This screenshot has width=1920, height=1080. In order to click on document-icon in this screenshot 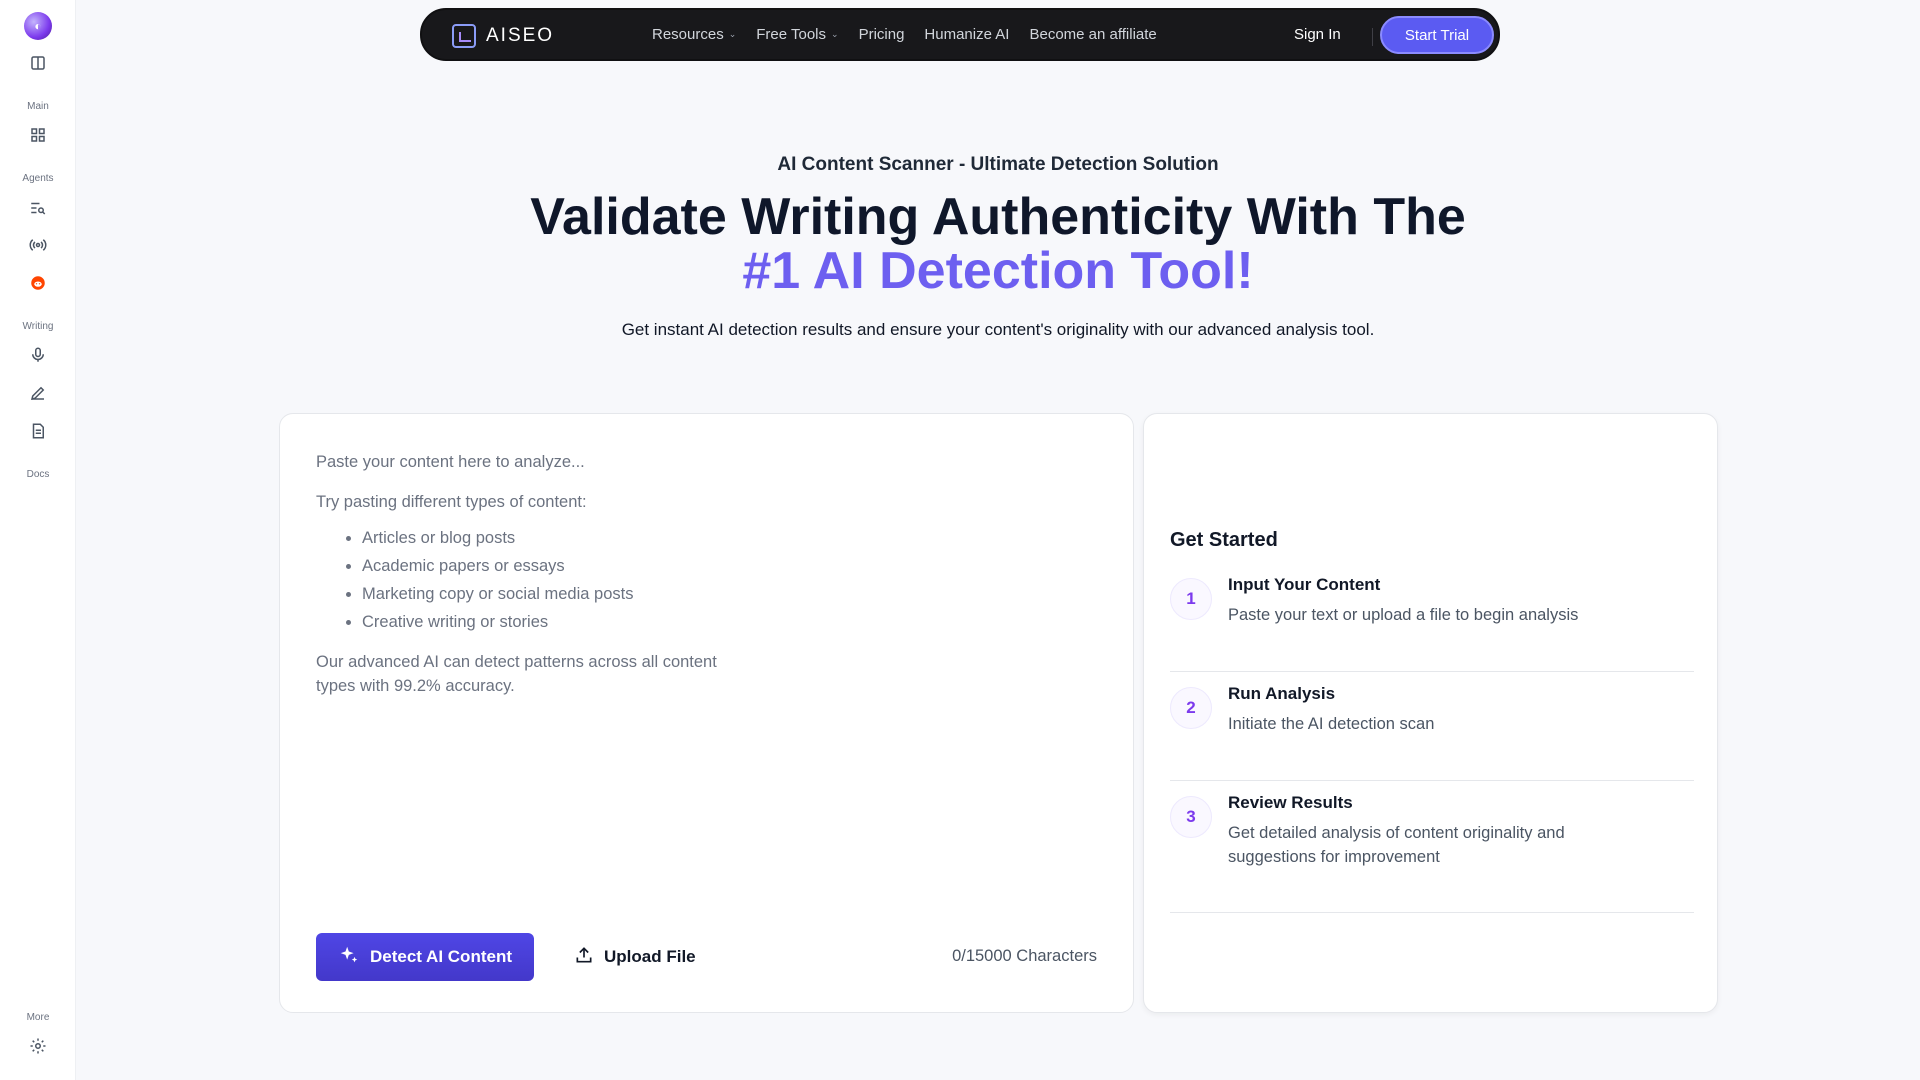, I will do `click(38, 431)`.